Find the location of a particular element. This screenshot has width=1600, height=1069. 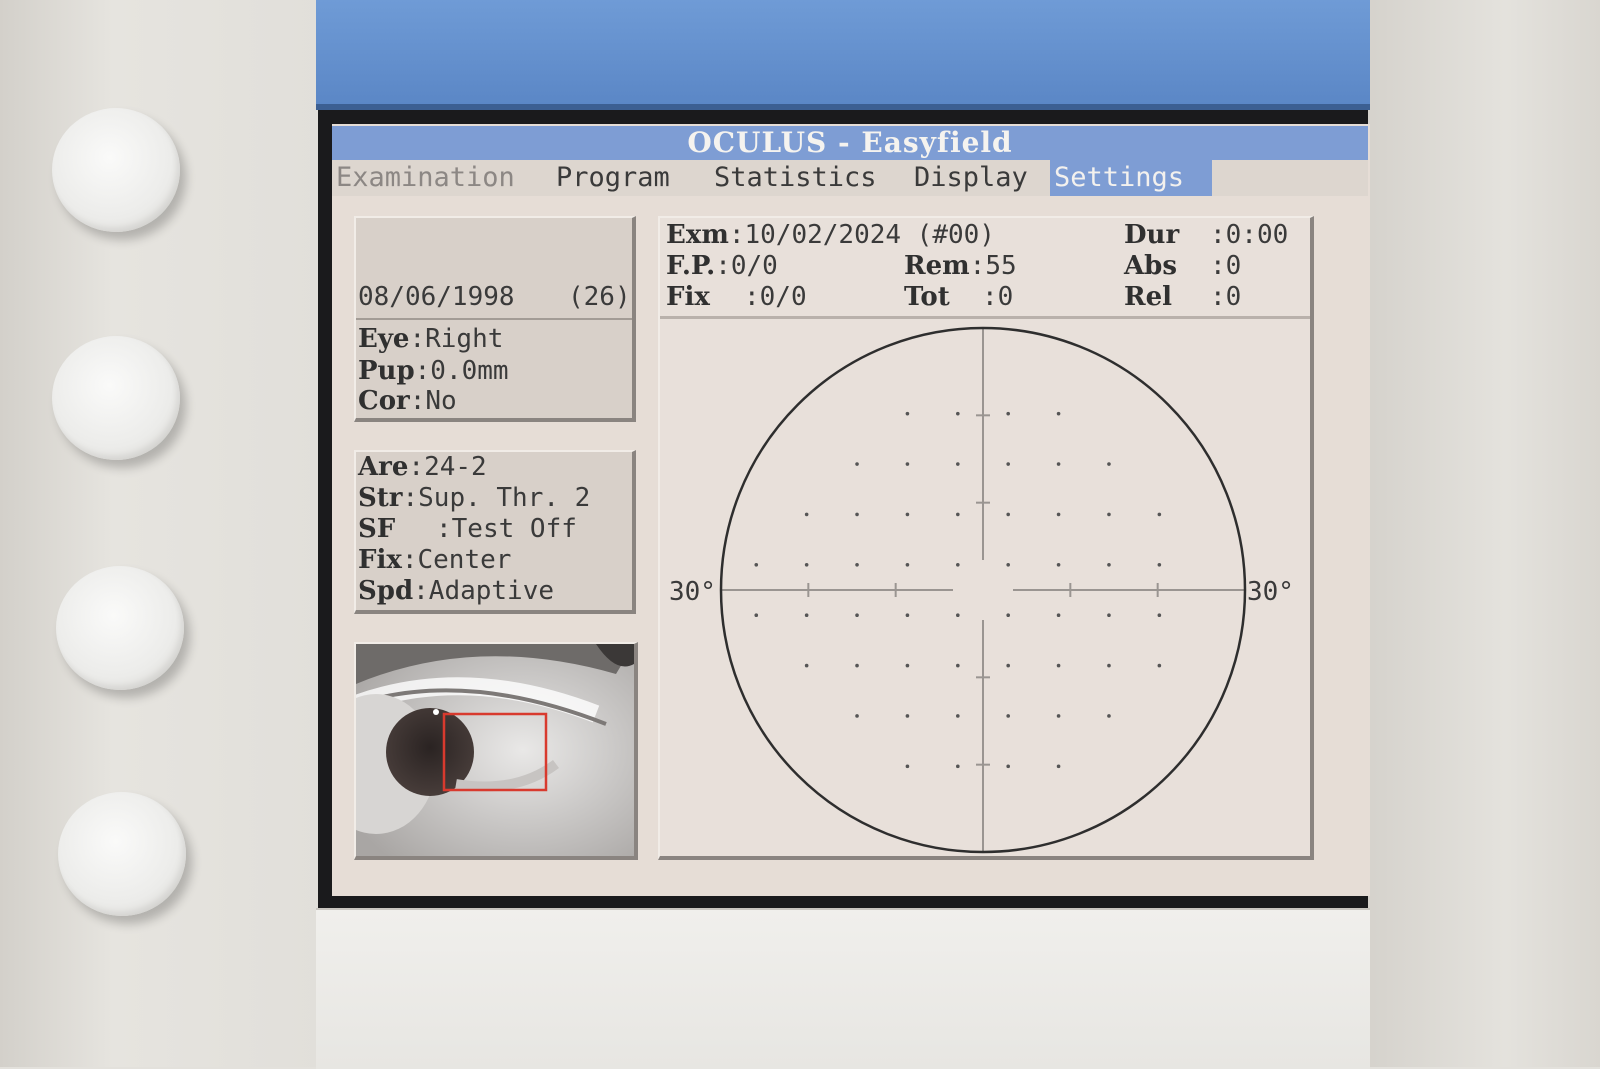

correction-label: Cor is located at coordinates (384, 401).